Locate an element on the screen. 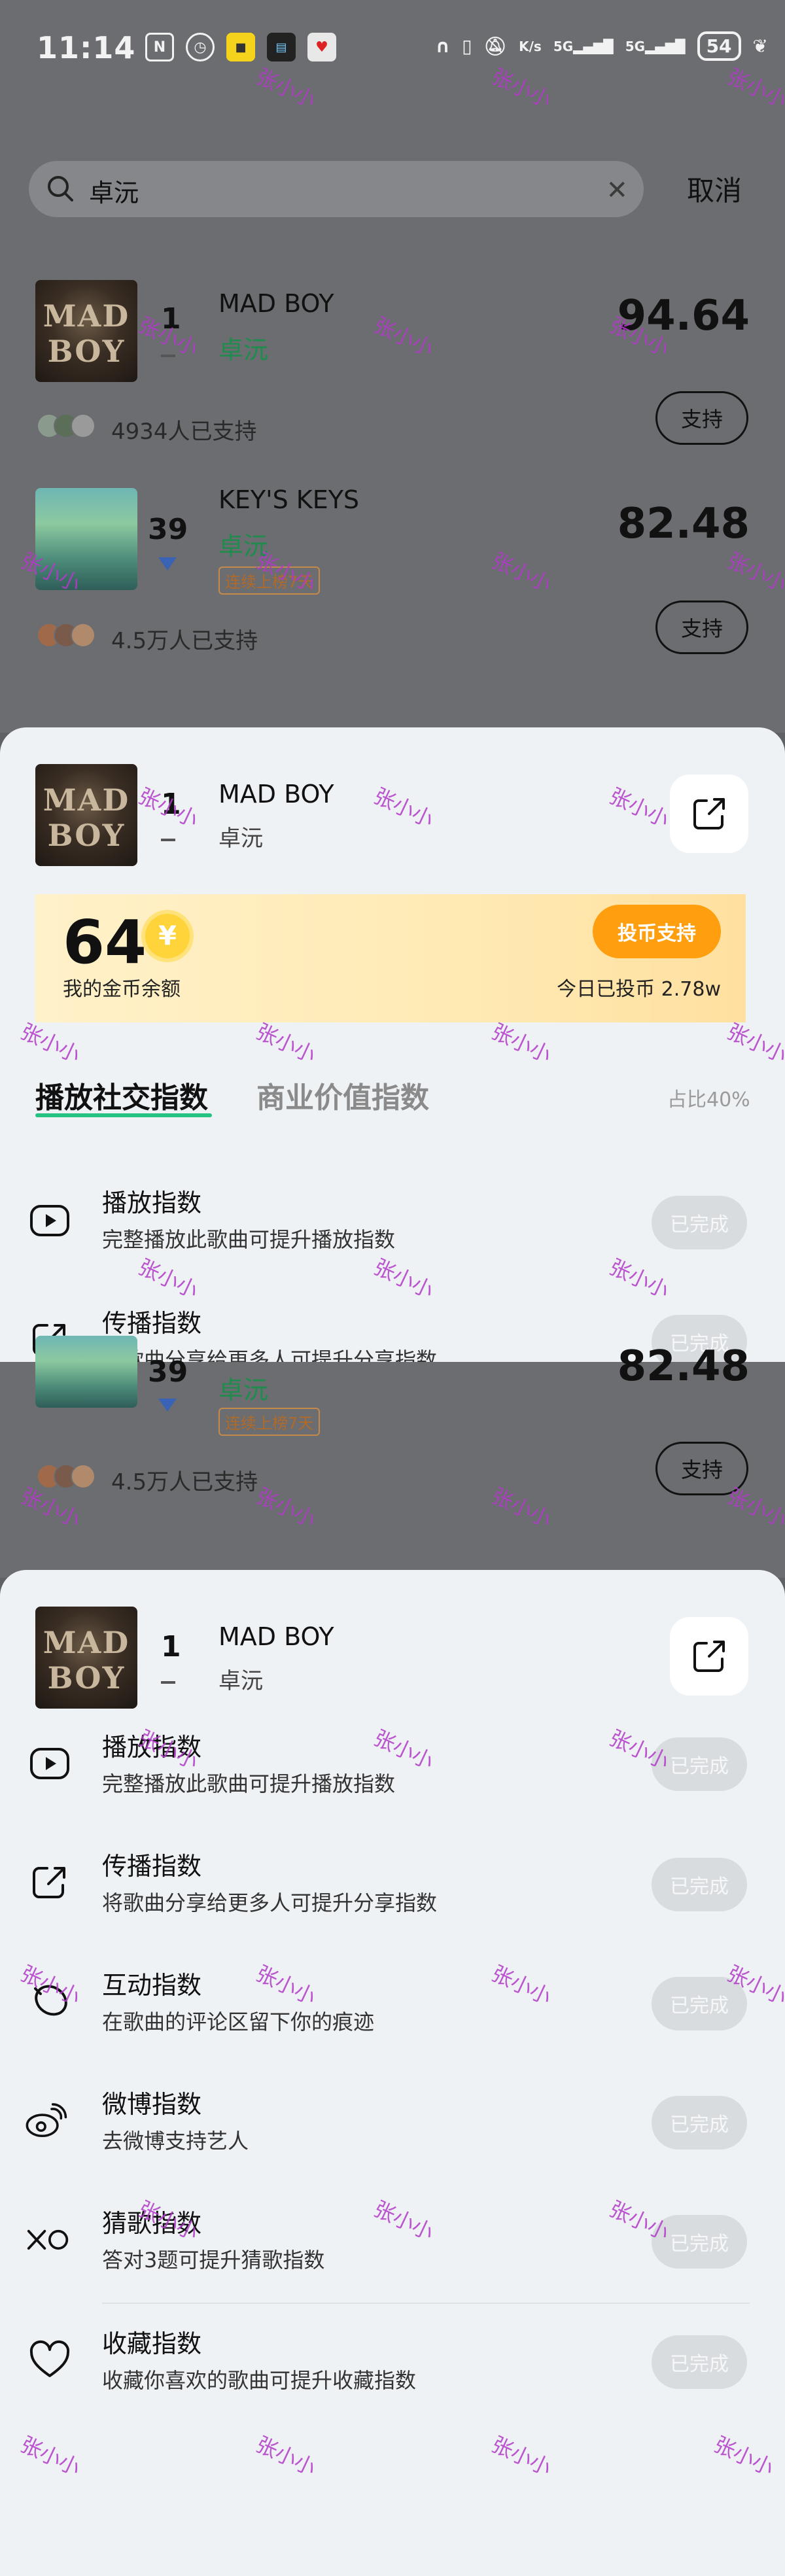 The width and height of the screenshot is (785, 2576). task-description: 将歌曲分享给更多人可提升分享指数 is located at coordinates (270, 1902).